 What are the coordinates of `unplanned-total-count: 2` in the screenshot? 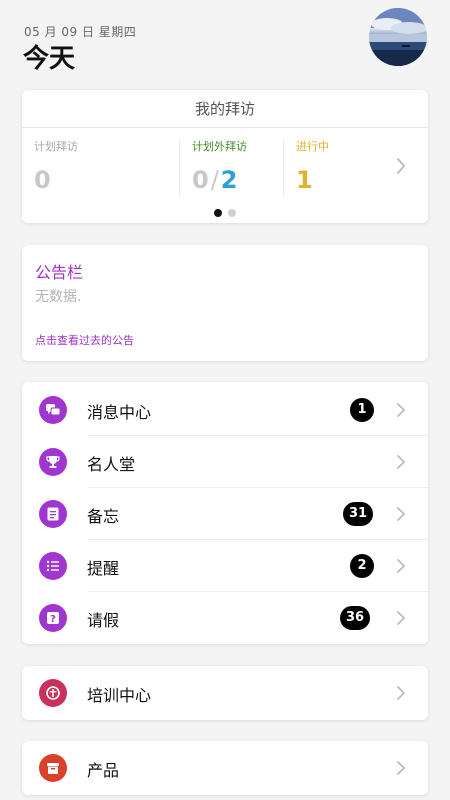 It's located at (229, 180).